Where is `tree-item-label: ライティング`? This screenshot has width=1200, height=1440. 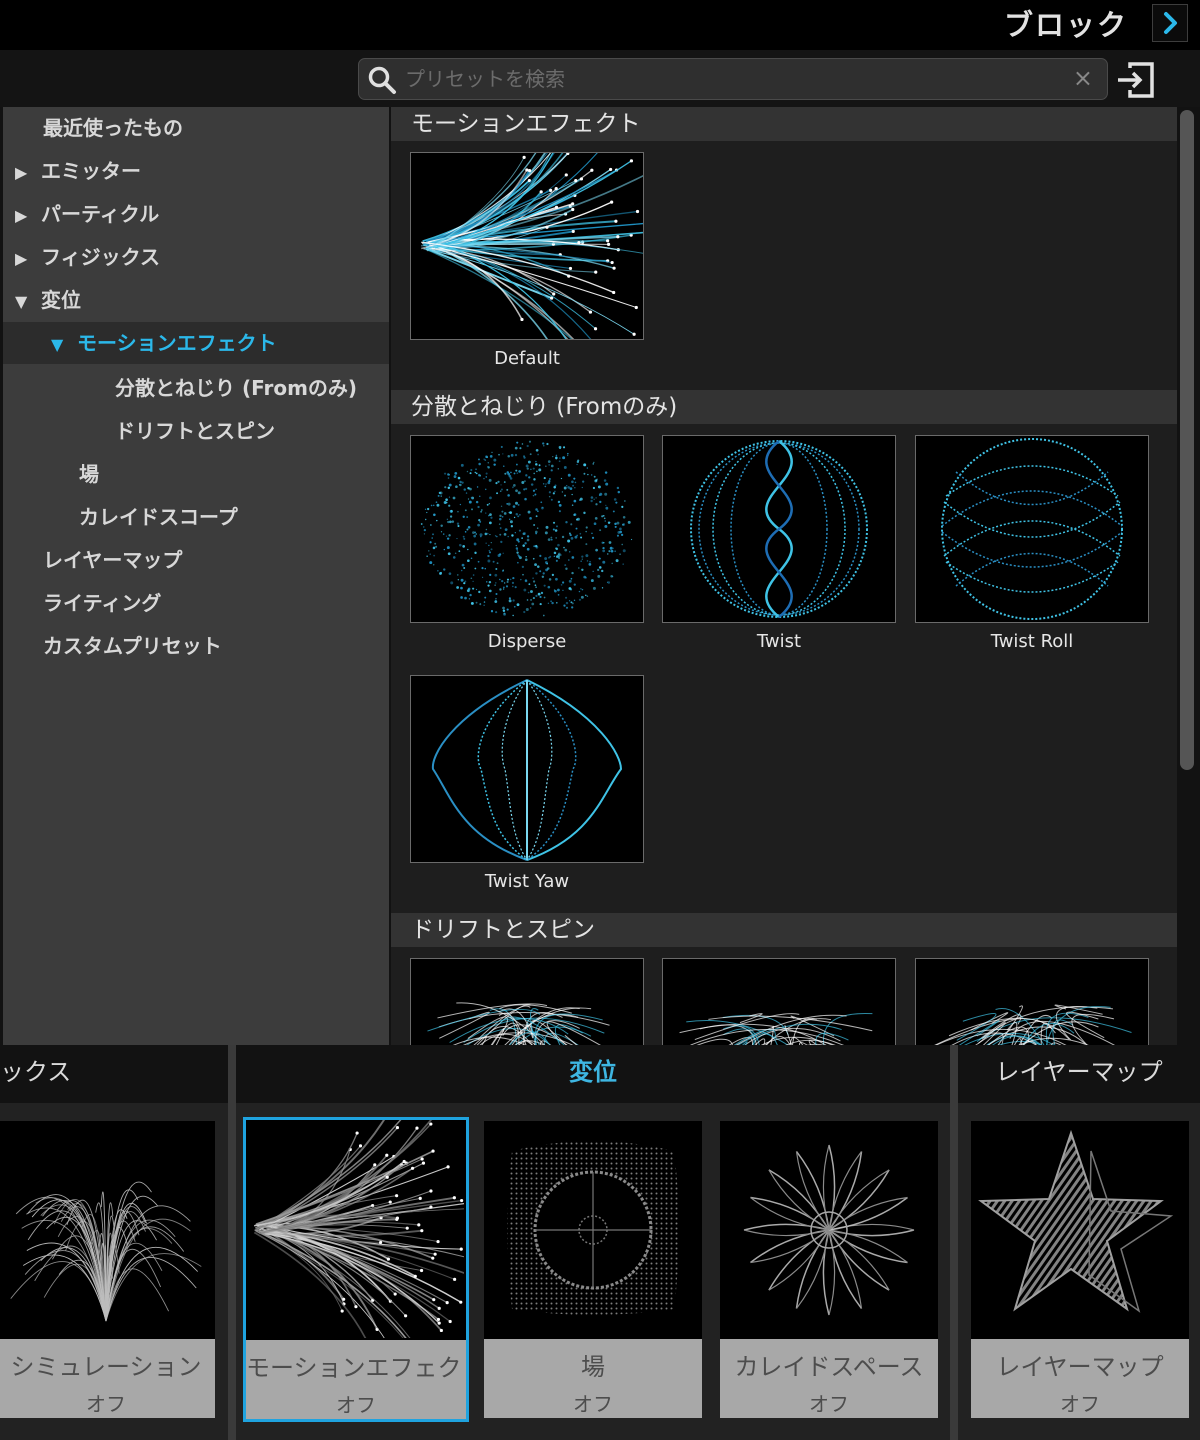 tree-item-label: ライティング is located at coordinates (102, 603).